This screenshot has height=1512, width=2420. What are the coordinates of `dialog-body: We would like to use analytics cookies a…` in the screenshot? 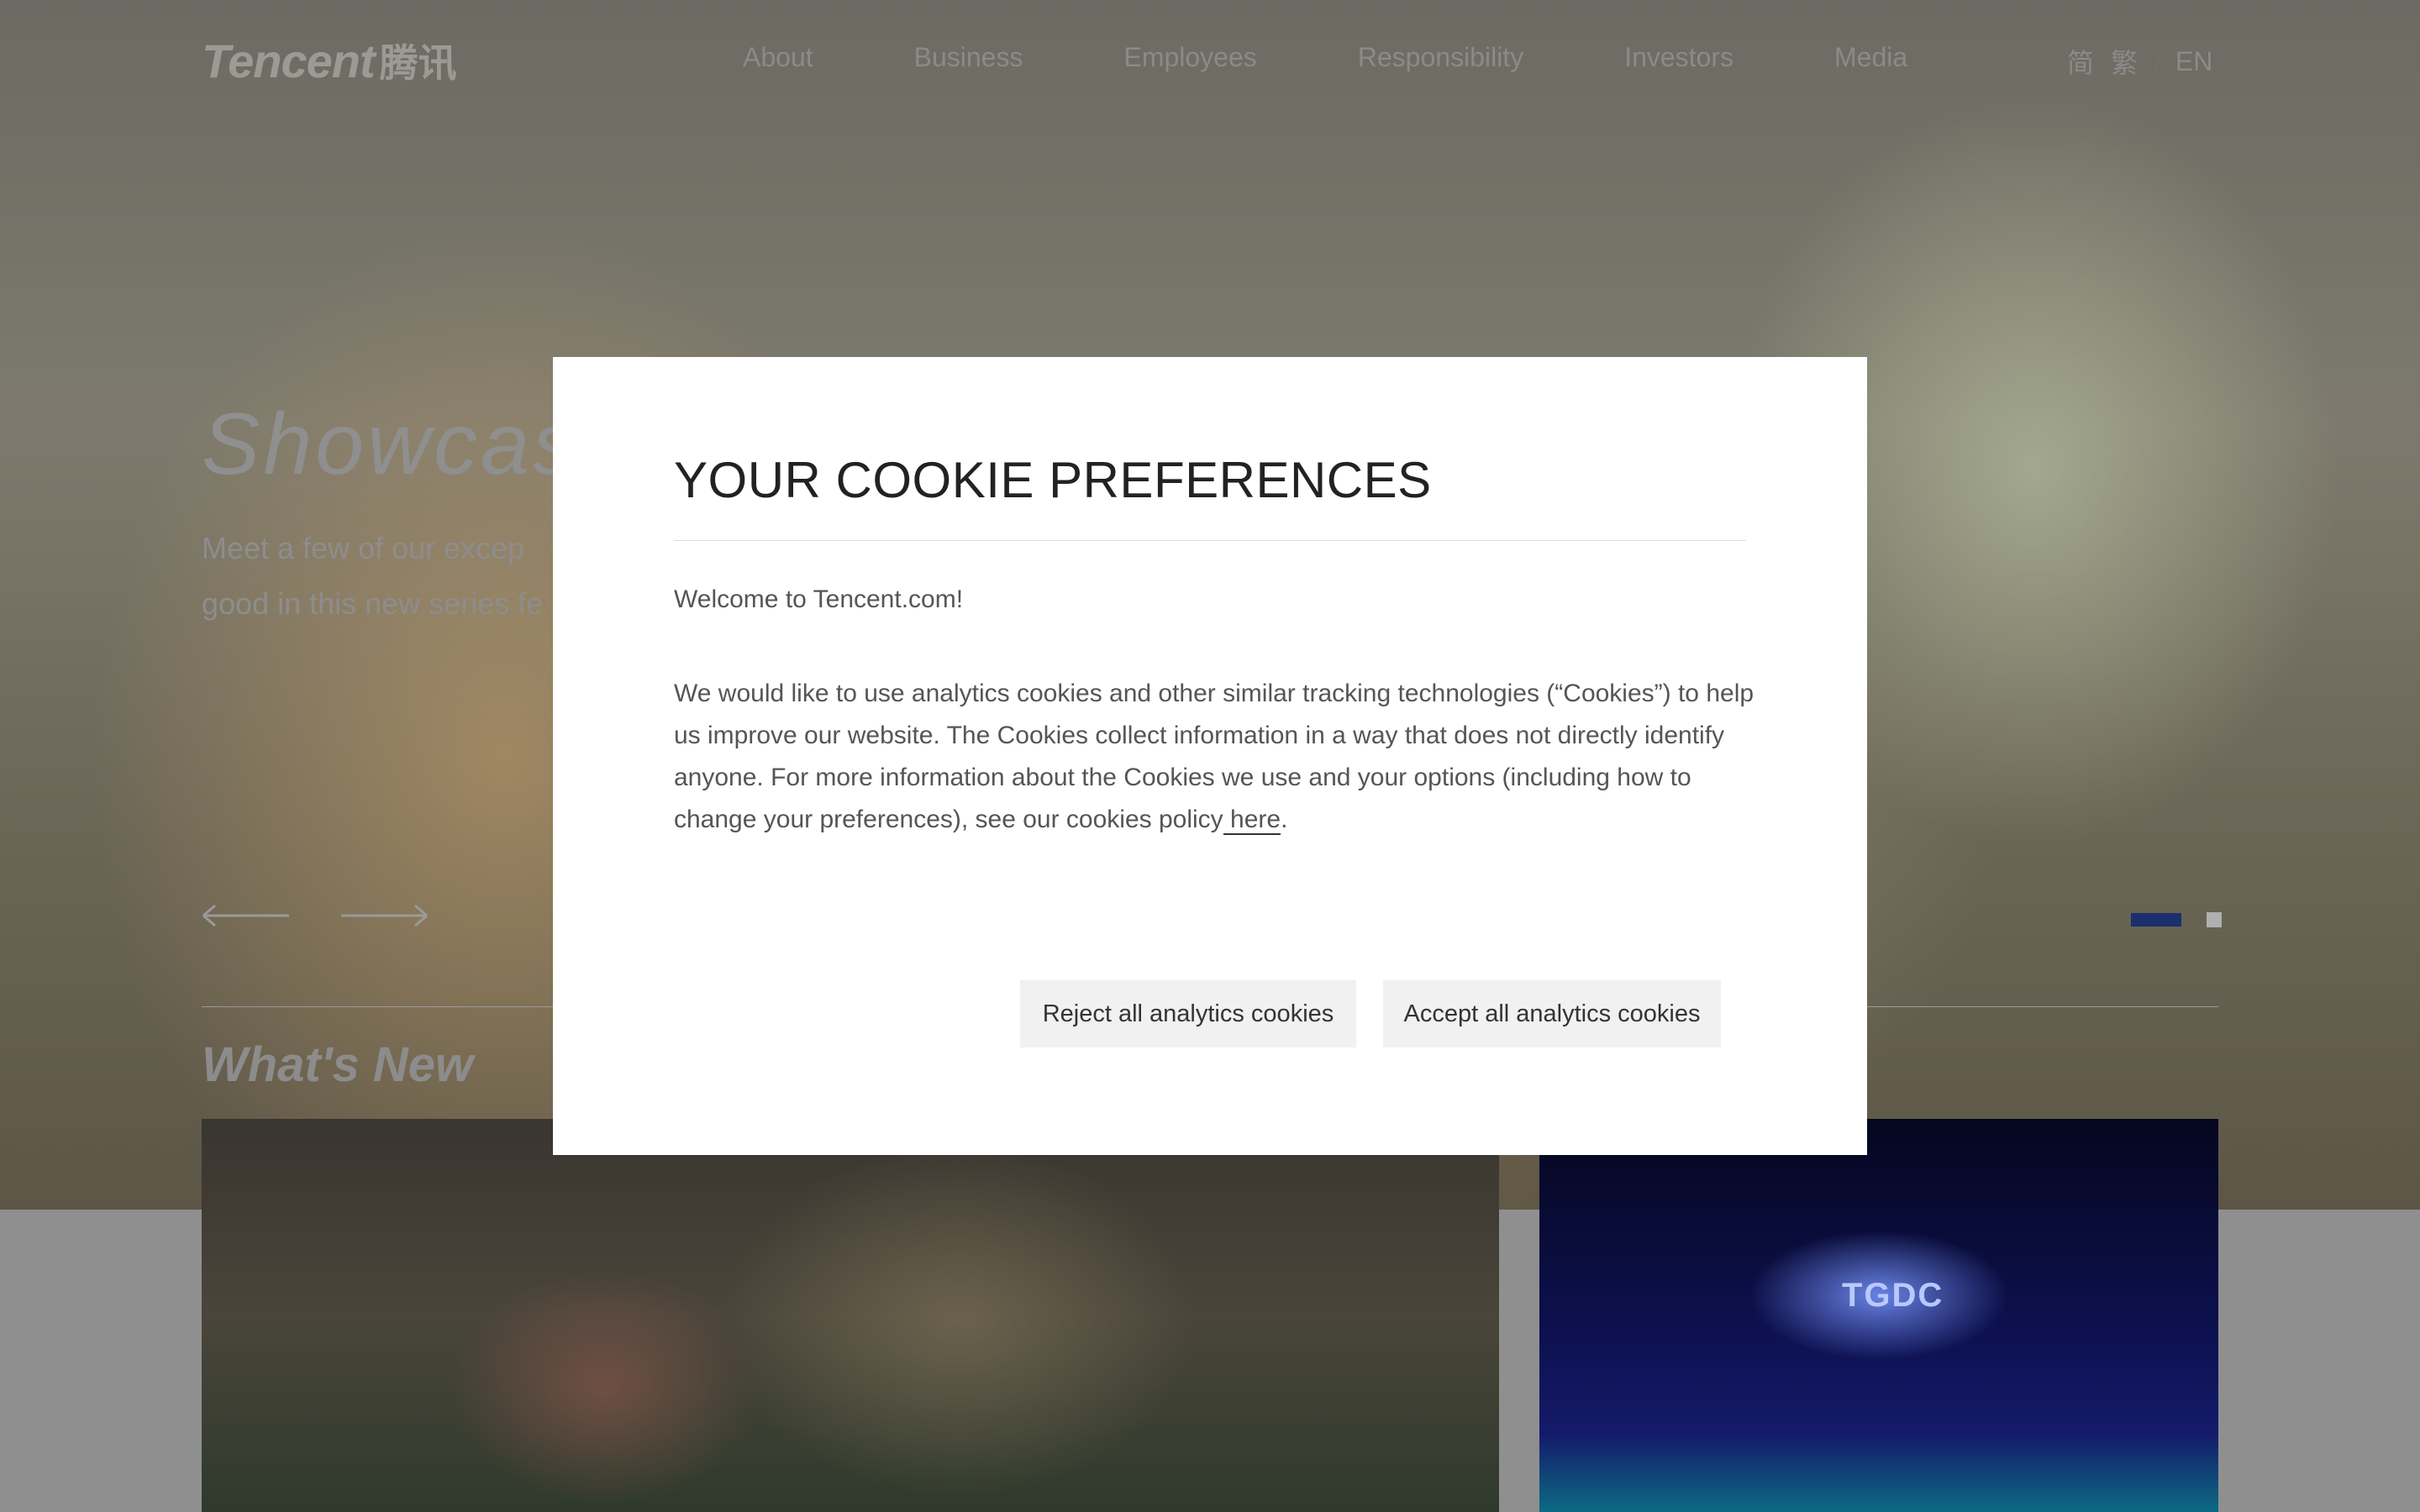 It's located at (1216, 757).